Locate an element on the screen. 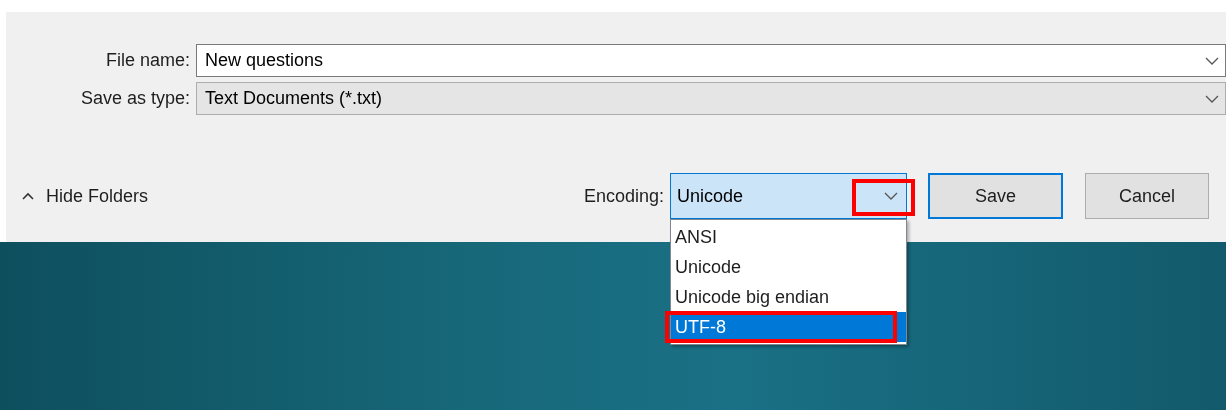 The image size is (1226, 410). field-label: File name: is located at coordinates (147, 60).